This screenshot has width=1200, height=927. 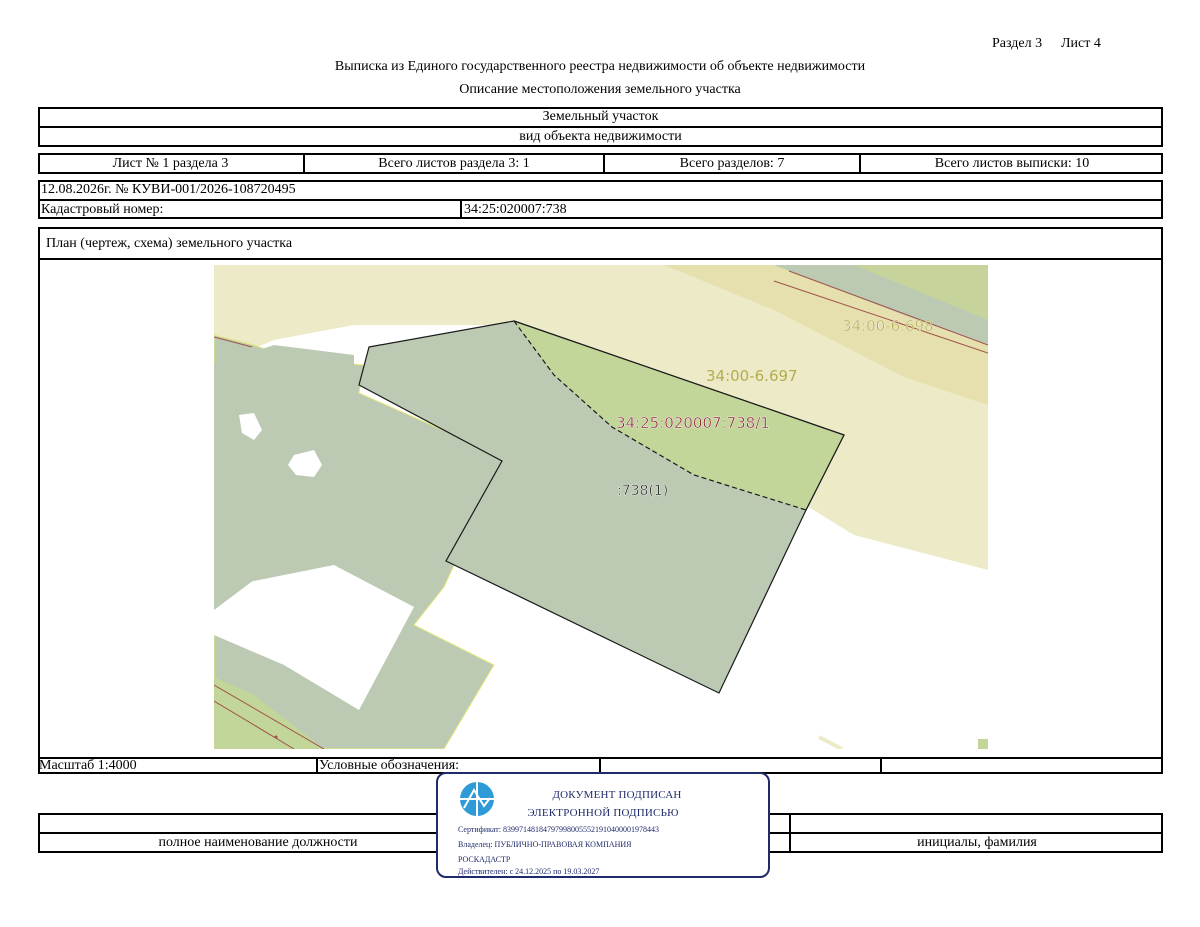 I want to click on cadastral-number-value: 34:25:020007:738, so click(x=515, y=209).